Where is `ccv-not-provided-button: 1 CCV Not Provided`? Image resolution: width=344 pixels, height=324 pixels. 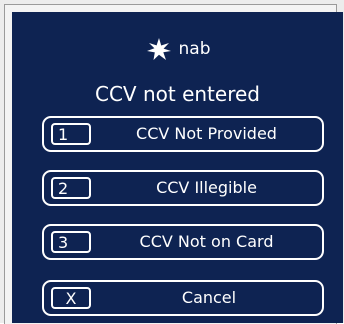
ccv-not-provided-button: 1 CCV Not Provided is located at coordinates (183, 134).